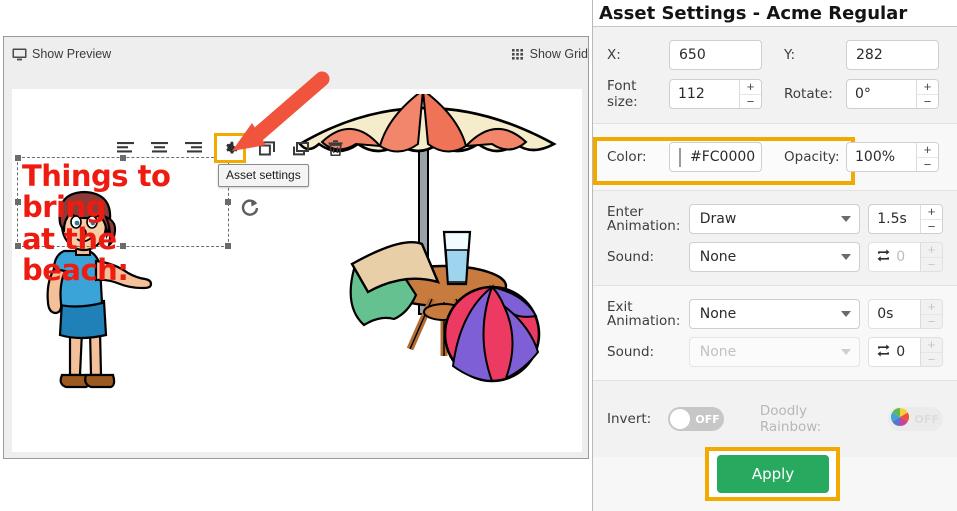 This screenshot has height=511, width=957. I want to click on y-input: 282, so click(892, 55).